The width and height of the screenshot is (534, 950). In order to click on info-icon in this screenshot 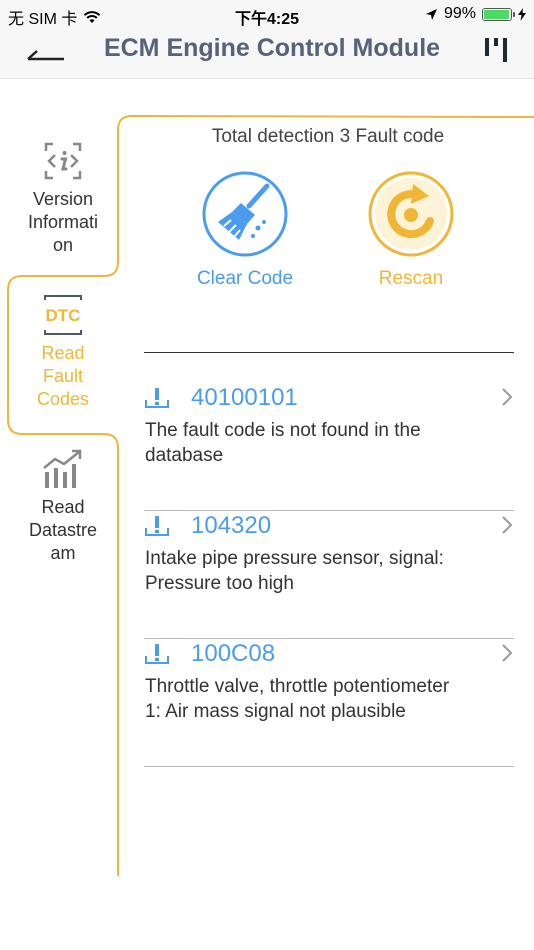, I will do `click(63, 161)`.